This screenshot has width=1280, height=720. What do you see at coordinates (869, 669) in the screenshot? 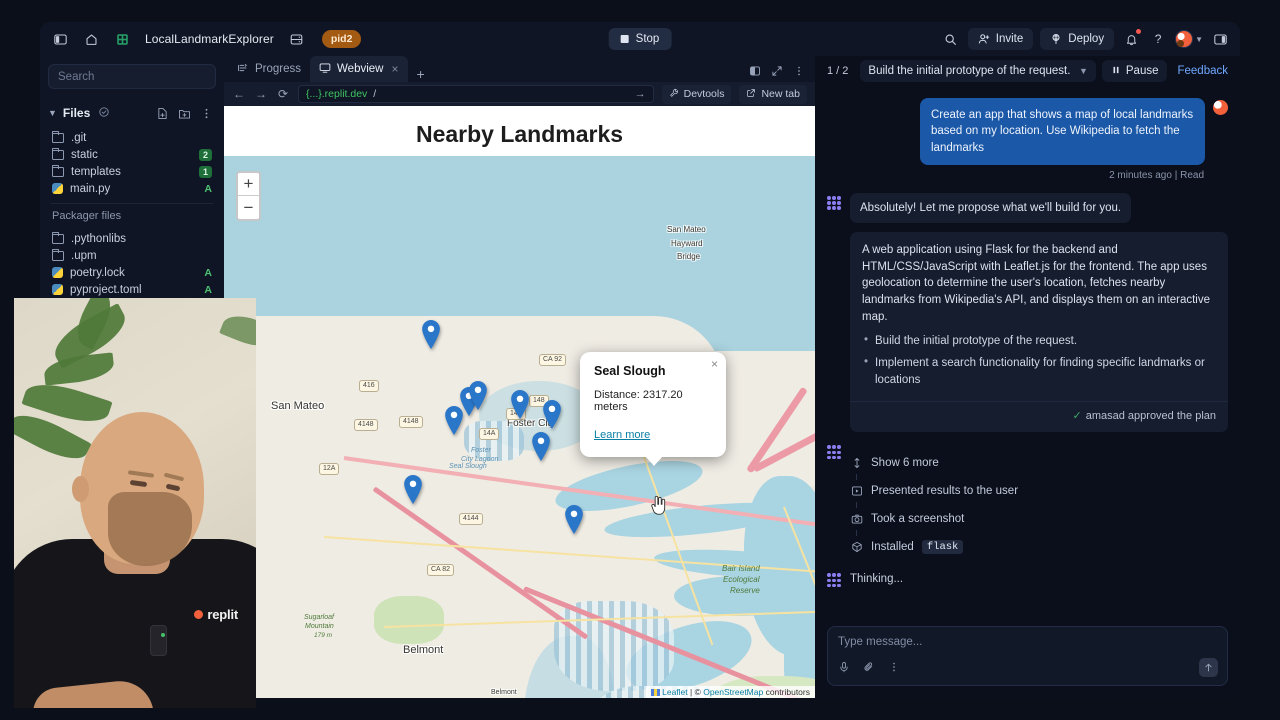
I see `paperclip-icon` at bounding box center [869, 669].